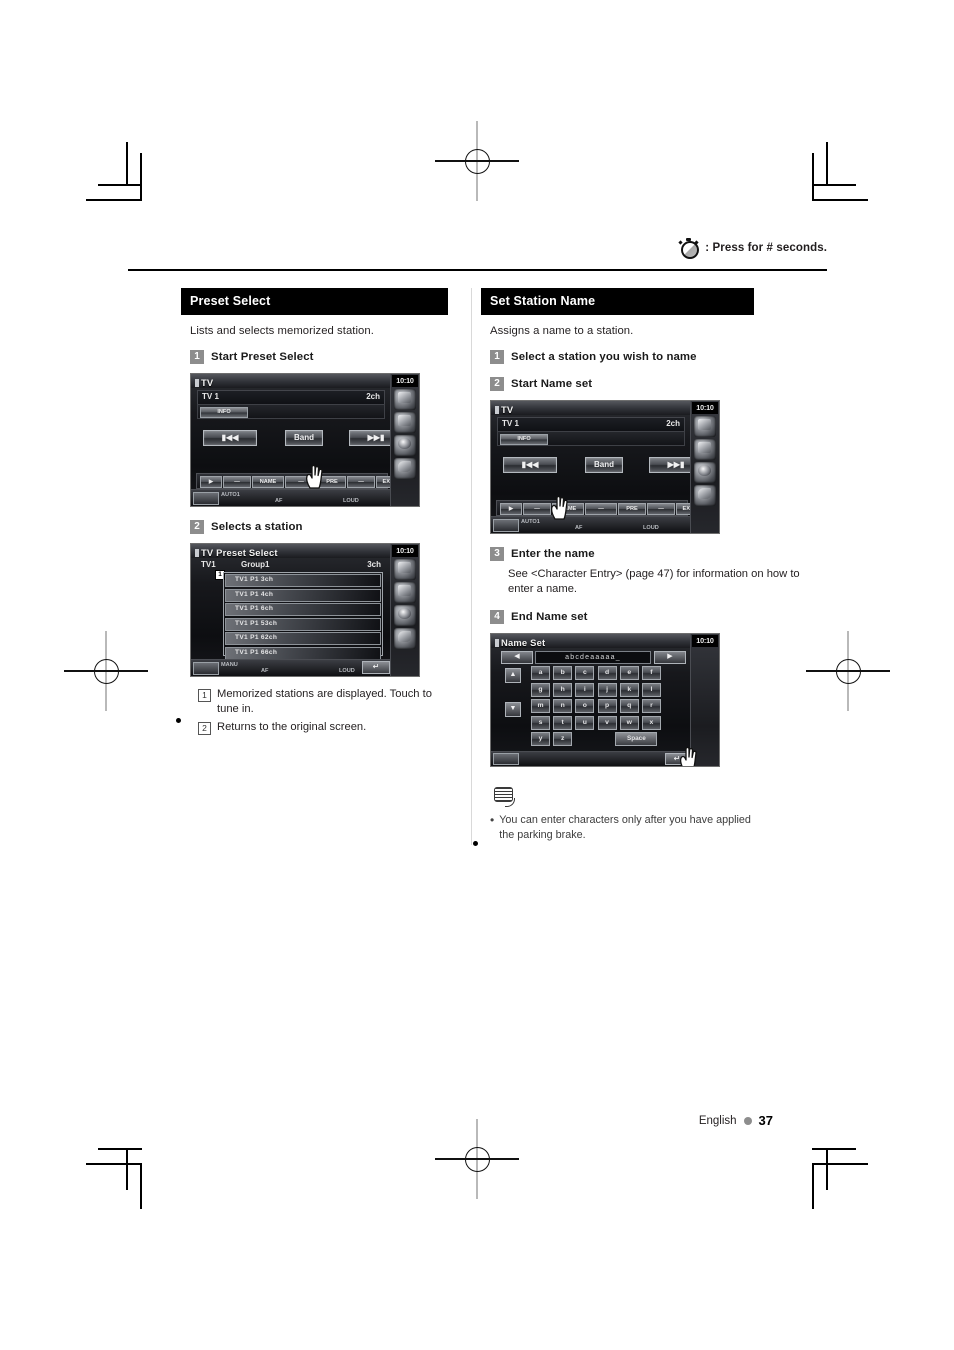  I want to click on key-f: f, so click(651, 673).